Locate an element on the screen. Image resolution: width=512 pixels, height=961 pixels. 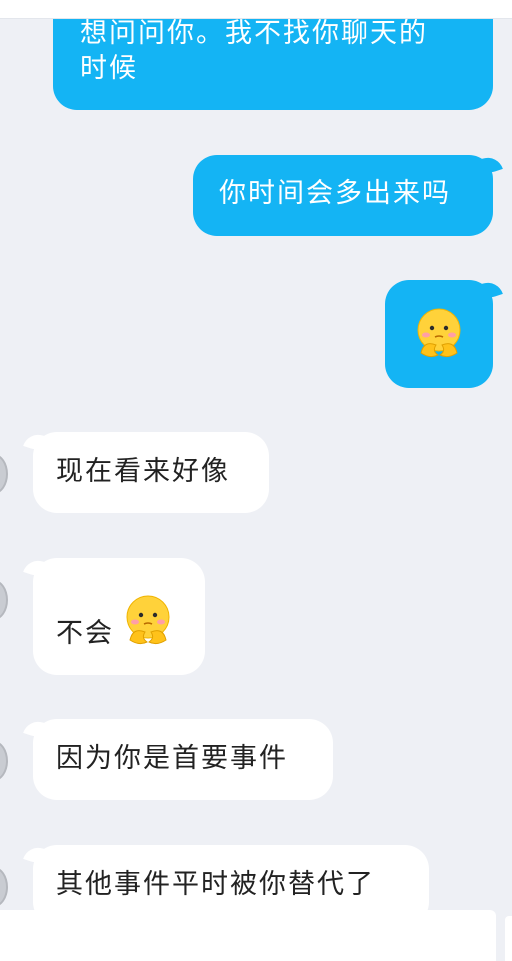
message-text: 现在看来好像 is located at coordinates (143, 471).